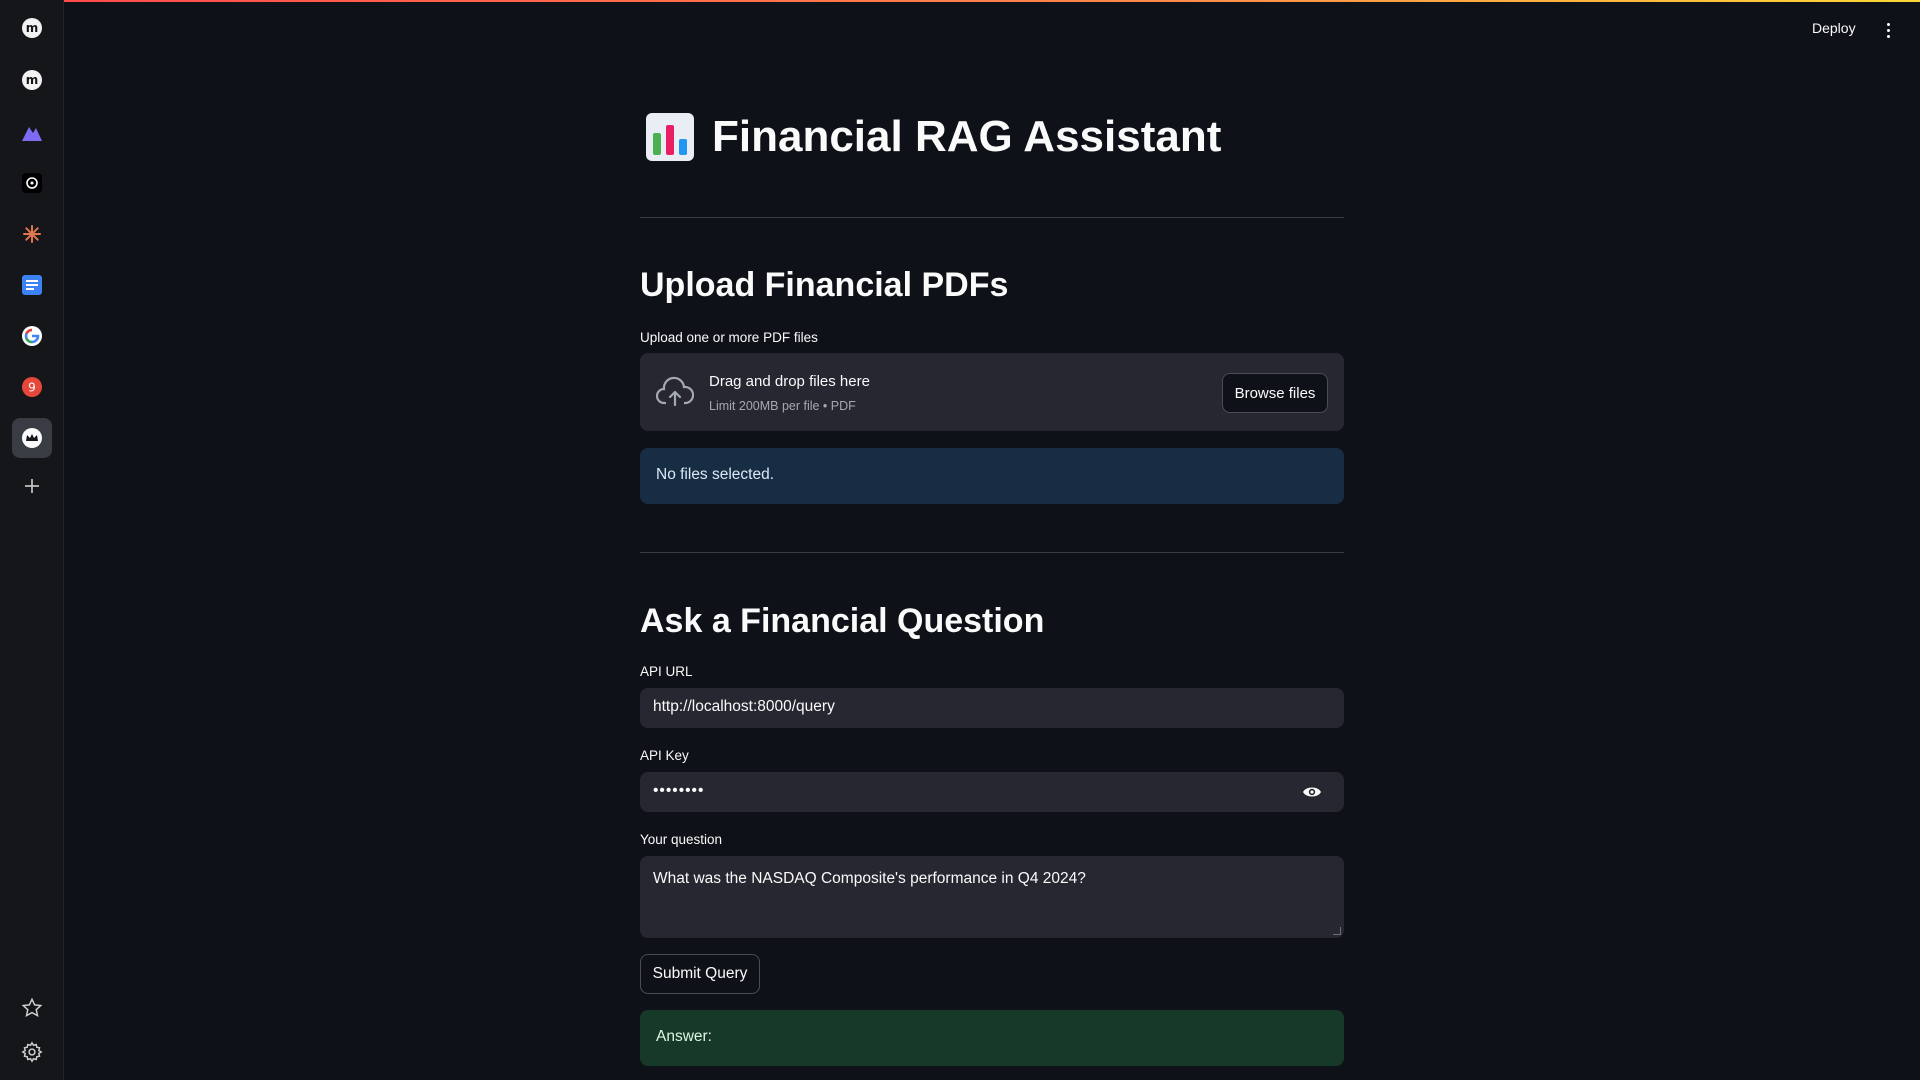 Image resolution: width=1920 pixels, height=1080 pixels. What do you see at coordinates (1834, 28) in the screenshot?
I see `deploy-button: Deploy` at bounding box center [1834, 28].